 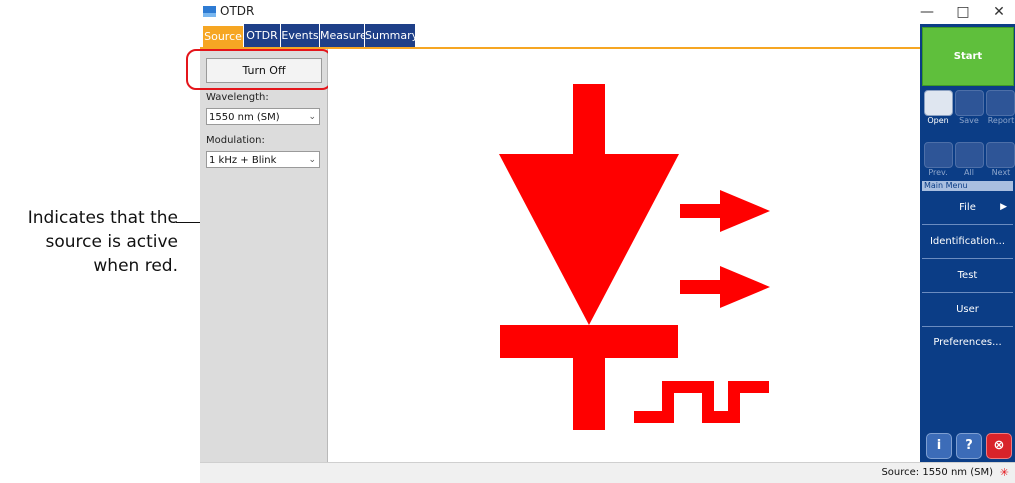 I want to click on callout-line-2: source is active, so click(x=111, y=242).